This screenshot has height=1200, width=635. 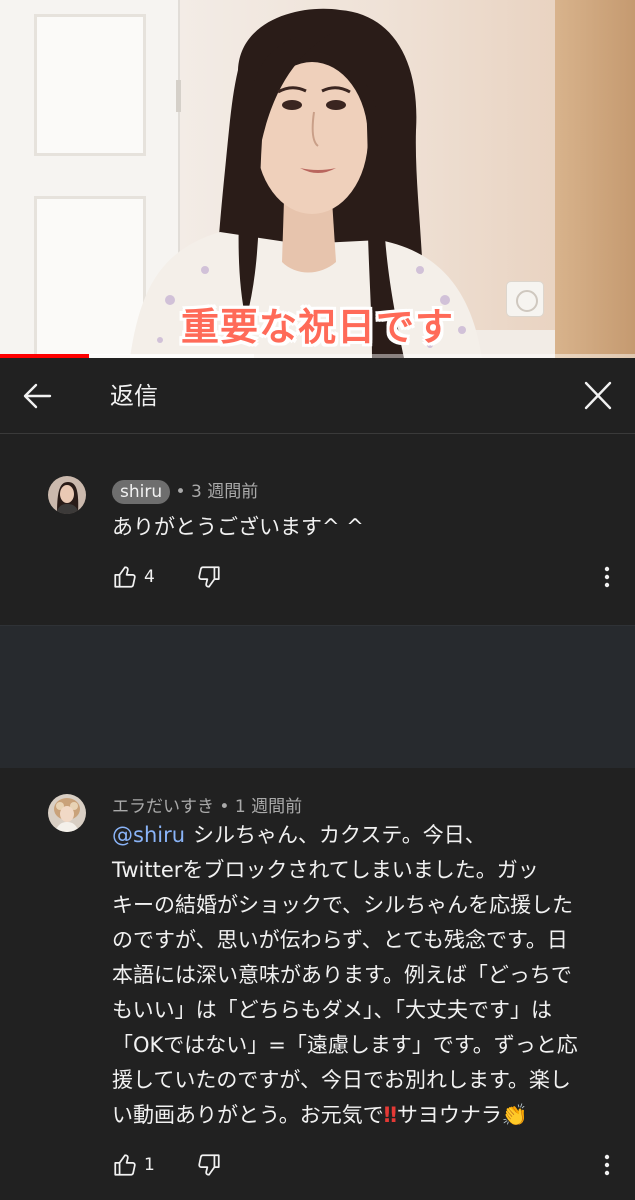 What do you see at coordinates (268, 807) in the screenshot?
I see `comment-time: 1 週間前` at bounding box center [268, 807].